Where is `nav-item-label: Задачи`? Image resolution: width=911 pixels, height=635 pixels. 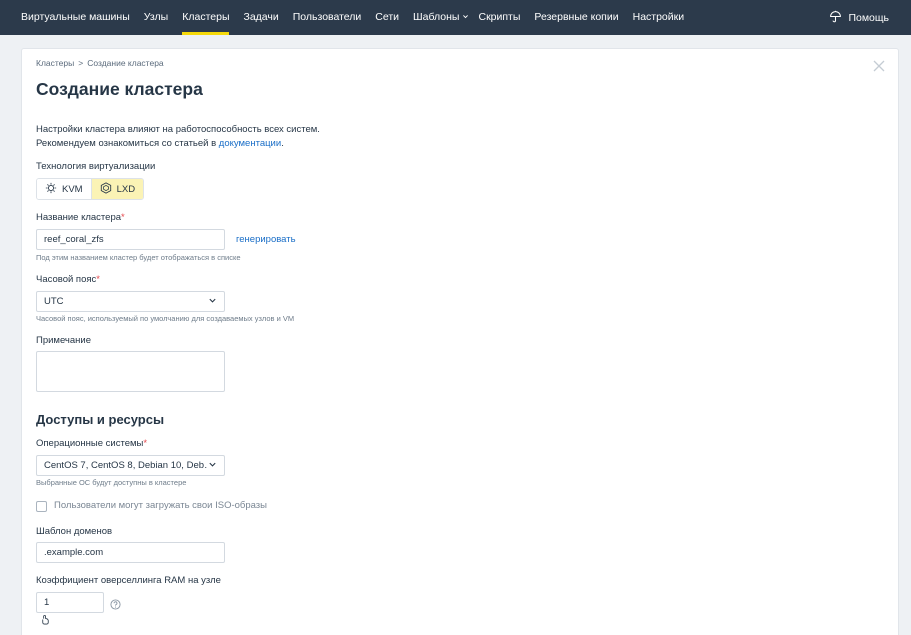 nav-item-label: Задачи is located at coordinates (261, 17).